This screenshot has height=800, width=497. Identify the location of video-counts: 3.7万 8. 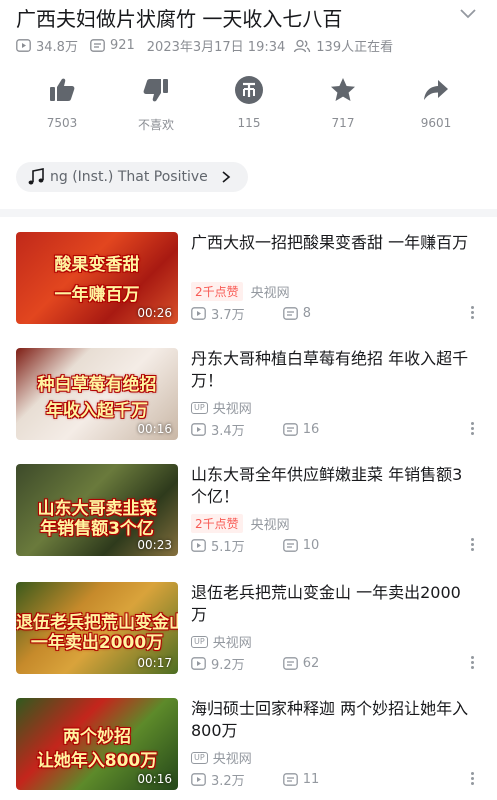
(251, 313).